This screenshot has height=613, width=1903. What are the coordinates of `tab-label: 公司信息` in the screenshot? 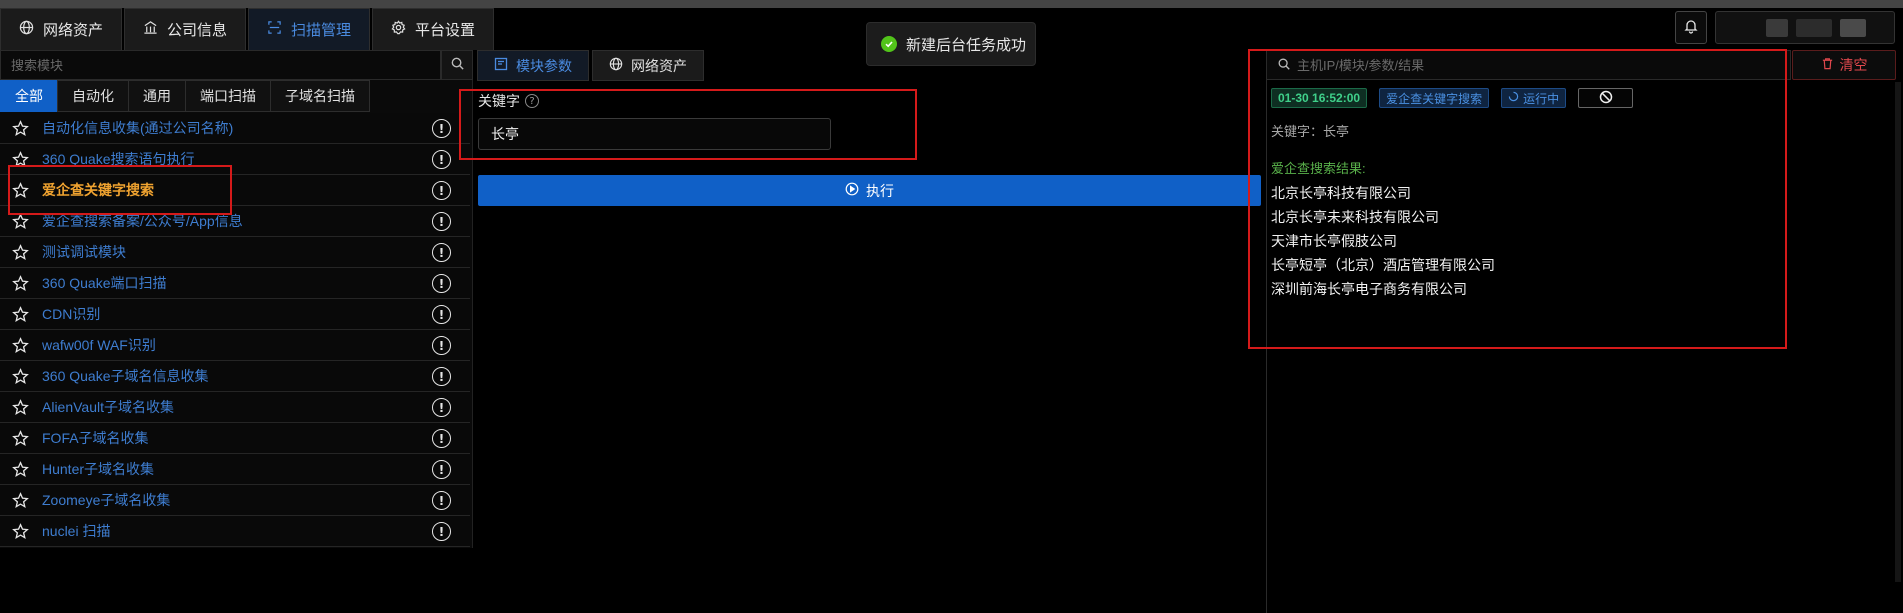 It's located at (197, 30).